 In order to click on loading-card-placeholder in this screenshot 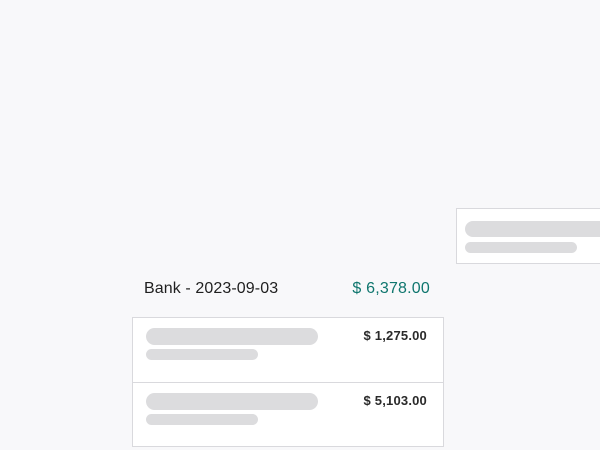, I will do `click(528, 236)`.